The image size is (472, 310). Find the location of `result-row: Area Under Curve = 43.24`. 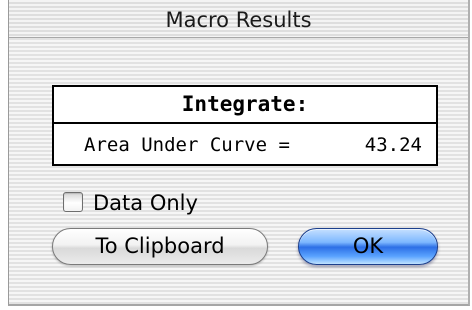

result-row: Area Under Curve = 43.24 is located at coordinates (245, 145).